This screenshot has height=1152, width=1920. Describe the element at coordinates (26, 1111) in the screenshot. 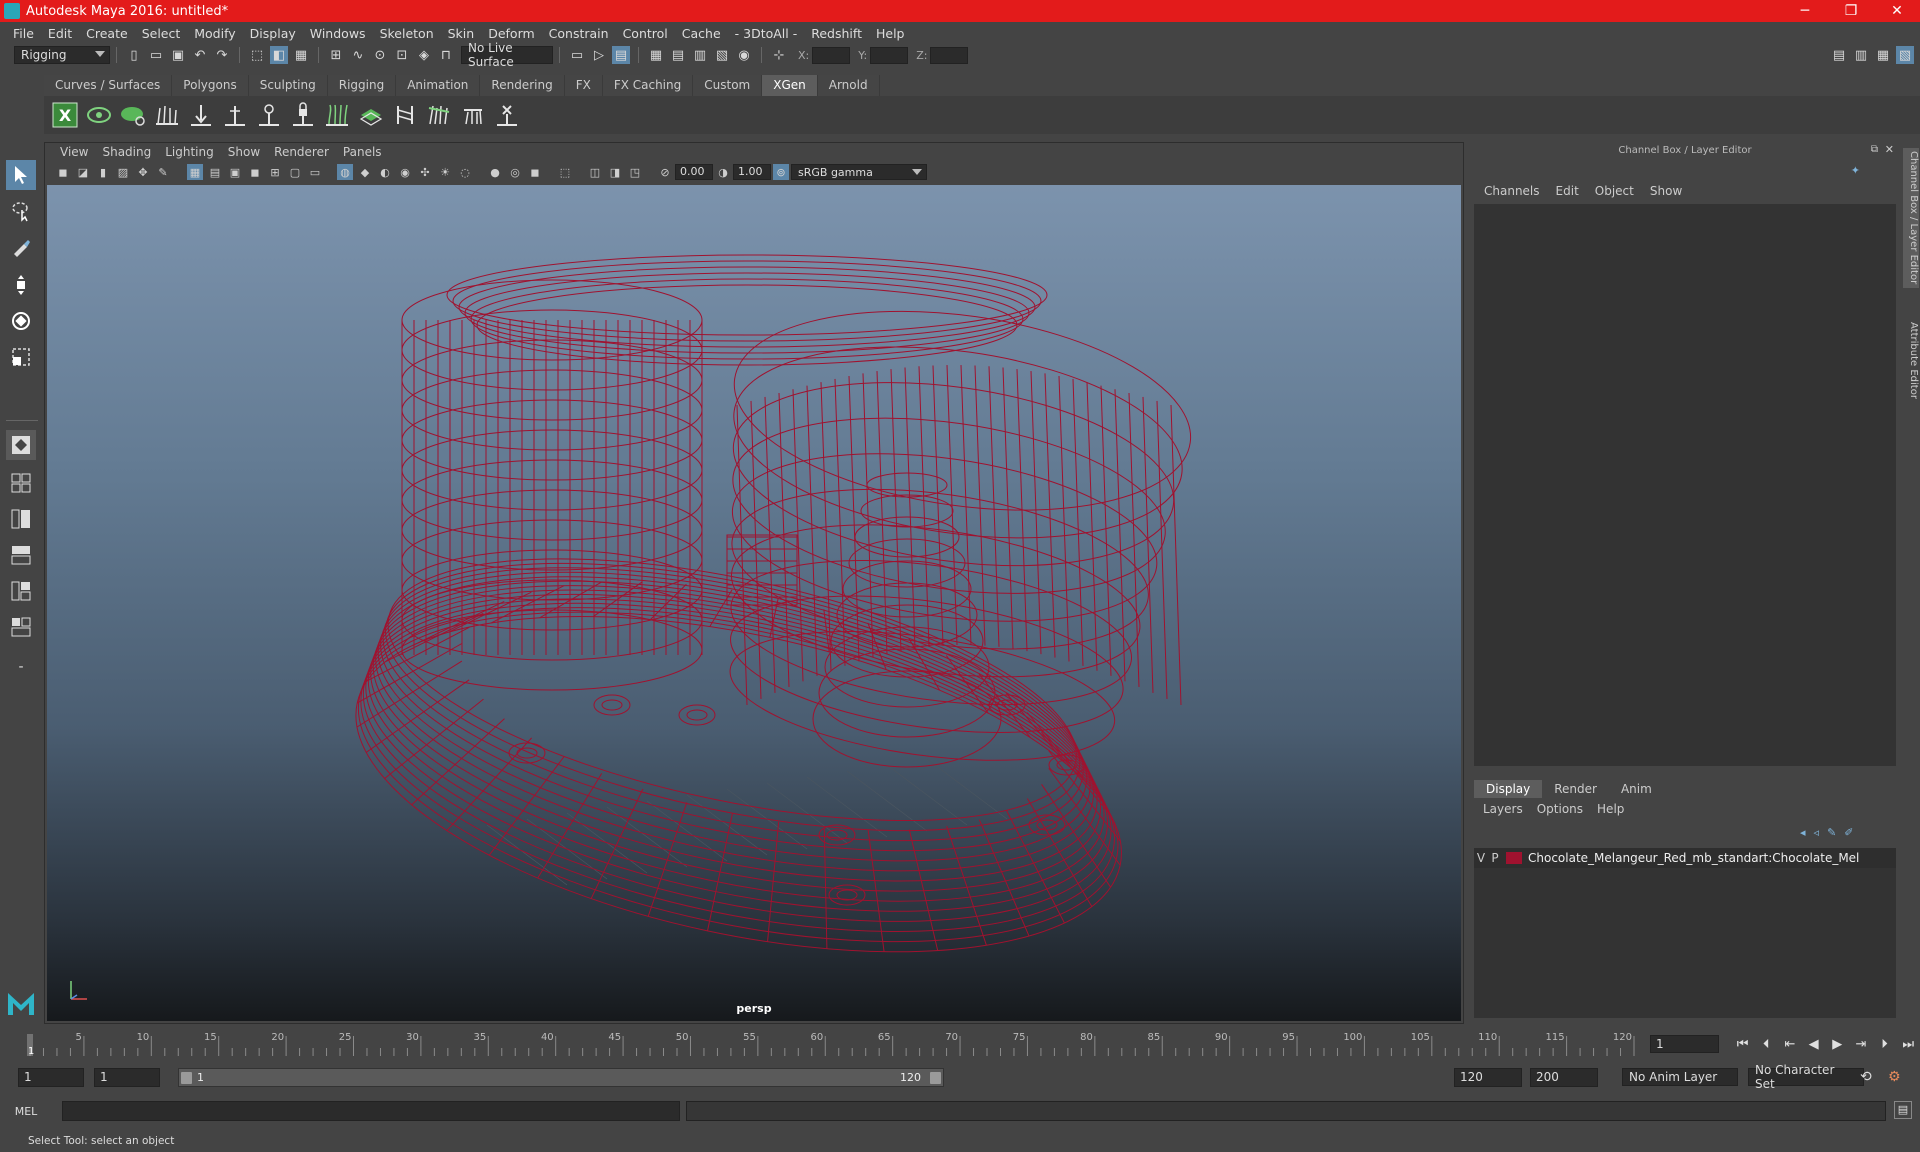

I see `script-language-label: MEL` at that location.